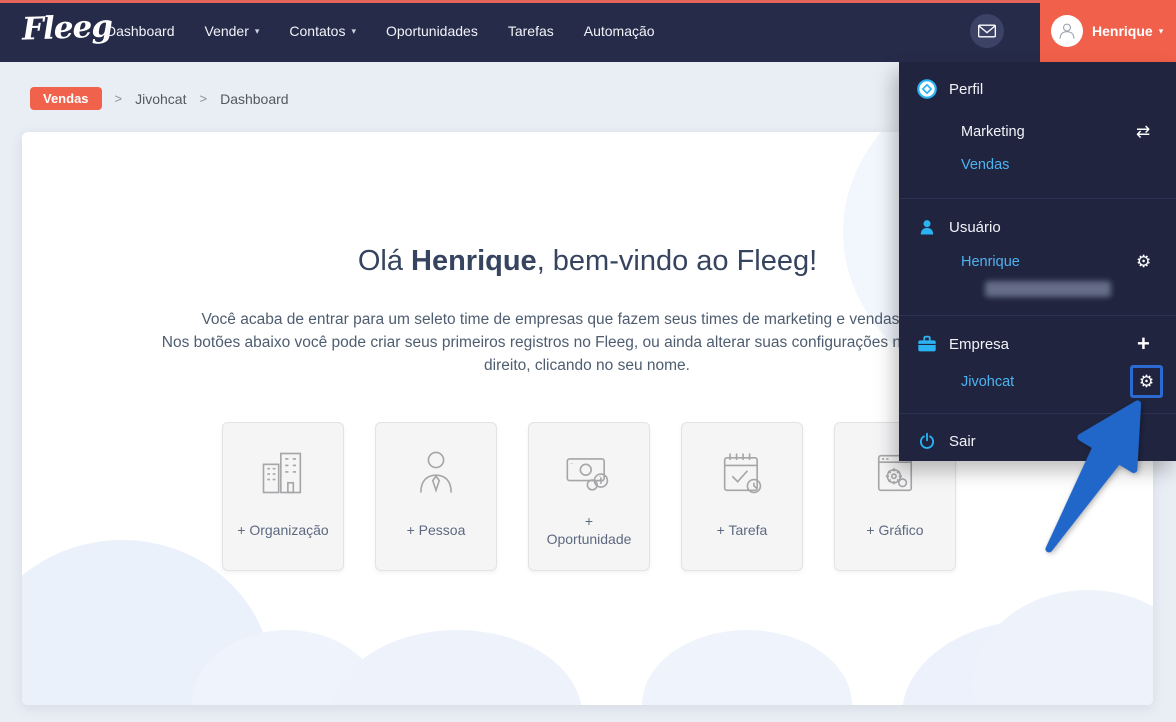 This screenshot has width=1176, height=722. Describe the element at coordinates (742, 530) in the screenshot. I see `card-label: + Tarefa` at that location.